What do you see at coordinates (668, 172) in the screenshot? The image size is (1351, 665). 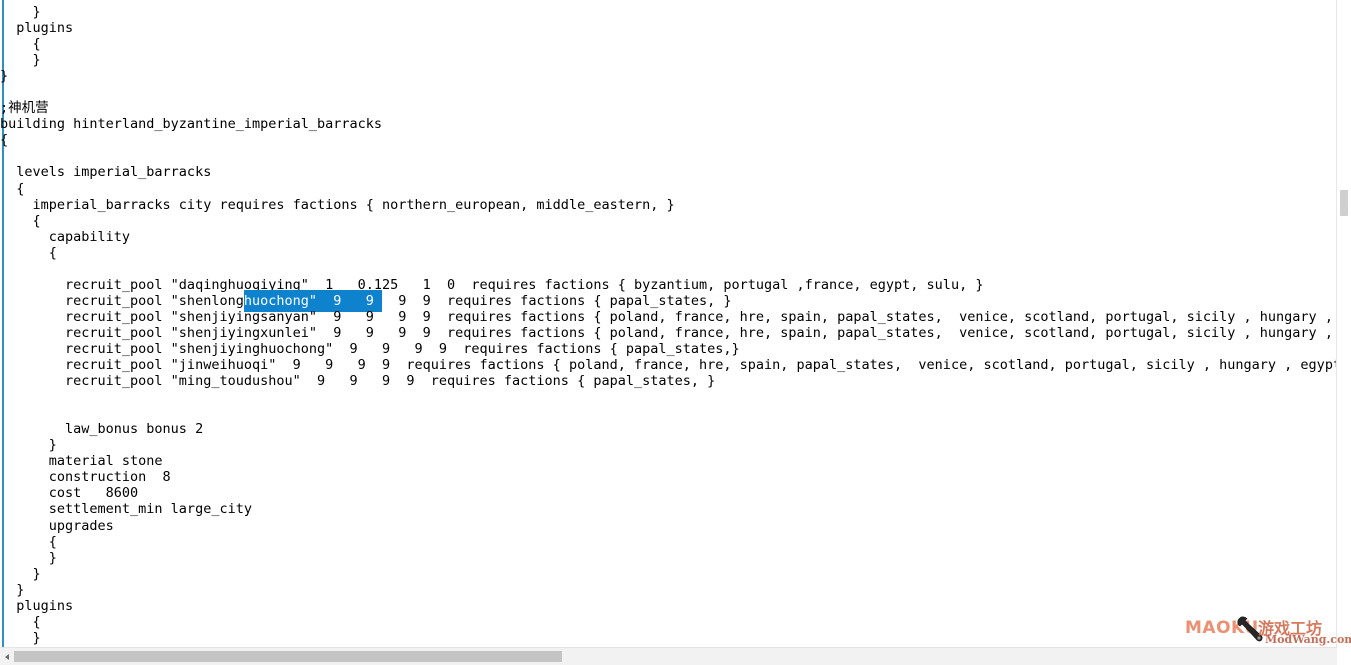 I see `code-line: levels imperial_barracks` at bounding box center [668, 172].